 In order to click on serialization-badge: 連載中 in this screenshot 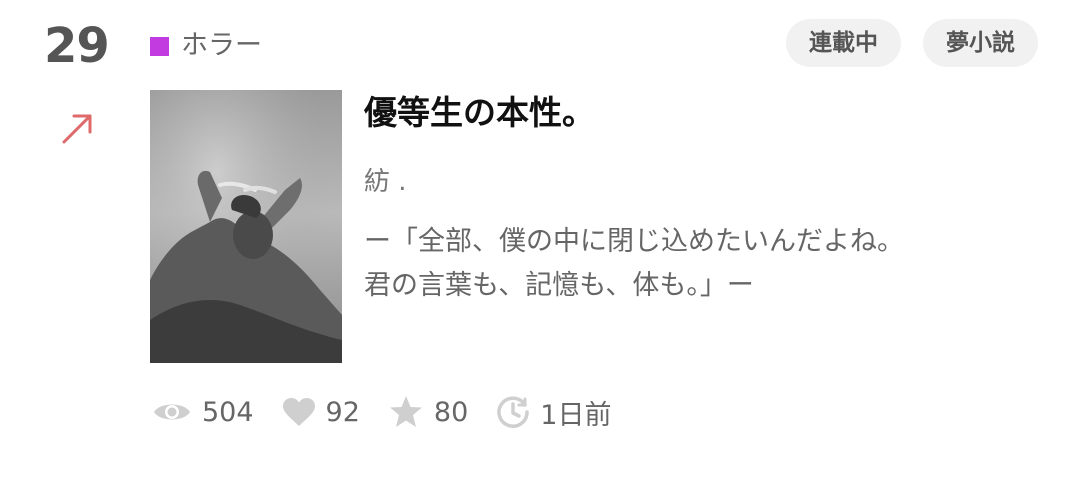, I will do `click(843, 43)`.